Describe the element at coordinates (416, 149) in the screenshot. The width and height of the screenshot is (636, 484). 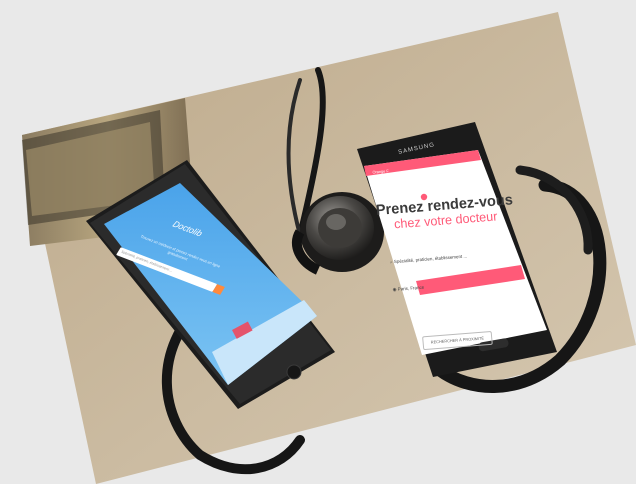
I see `samsung-wordmark: SAMSUNG` at that location.